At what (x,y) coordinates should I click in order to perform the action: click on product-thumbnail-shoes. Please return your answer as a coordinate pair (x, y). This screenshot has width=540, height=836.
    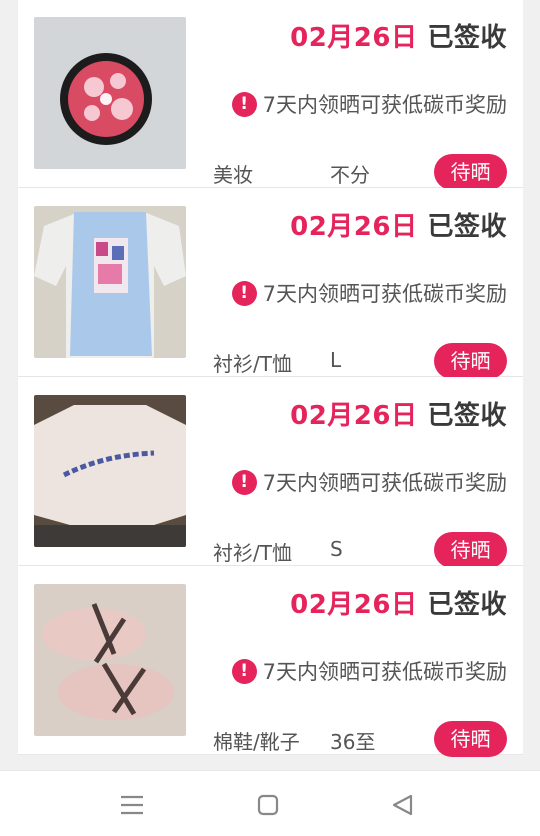
    Looking at the image, I should click on (110, 660).